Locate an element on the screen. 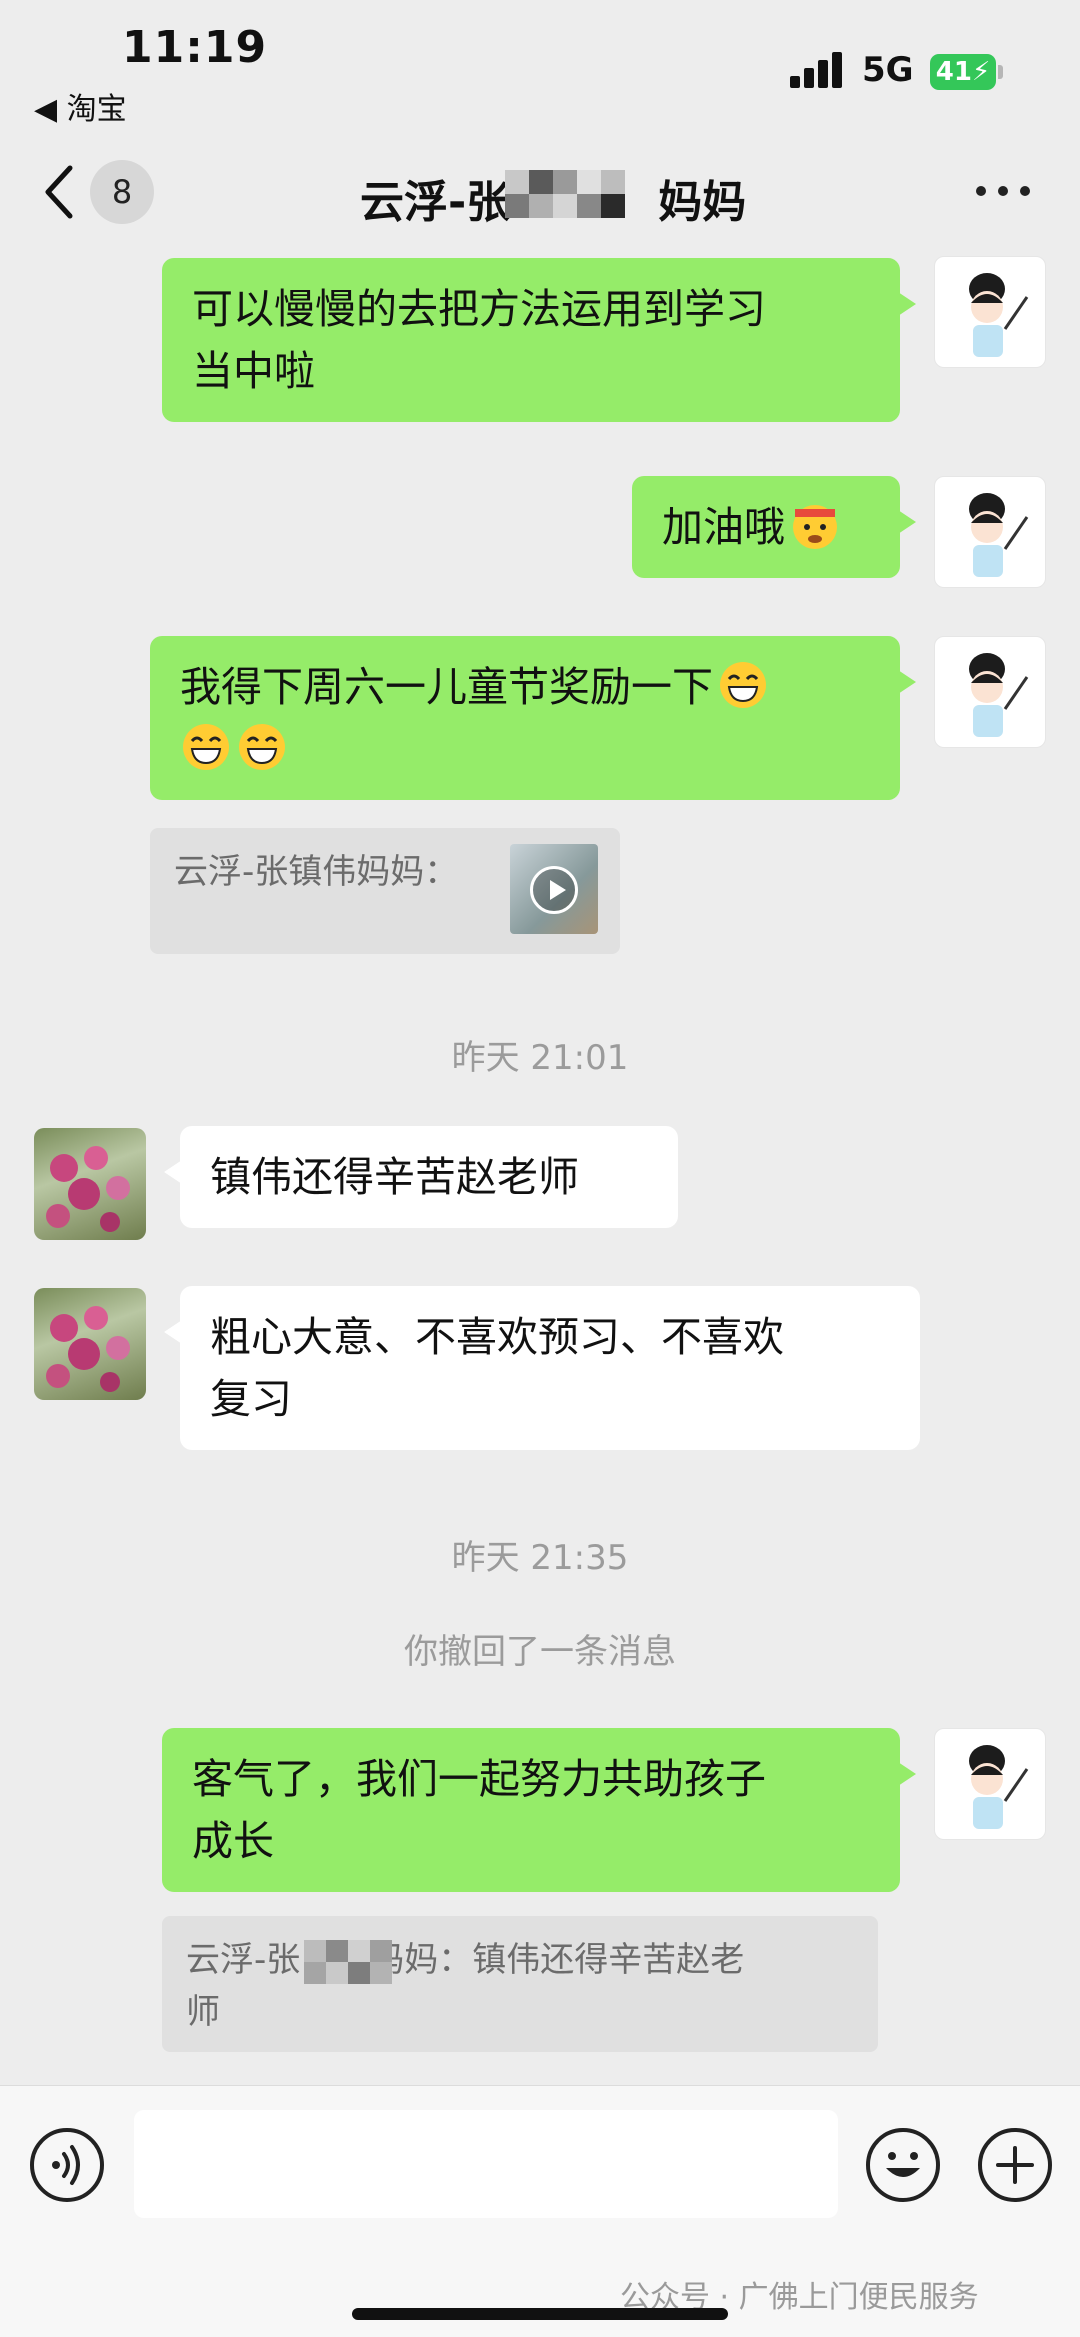  message-input is located at coordinates (486, 2164).